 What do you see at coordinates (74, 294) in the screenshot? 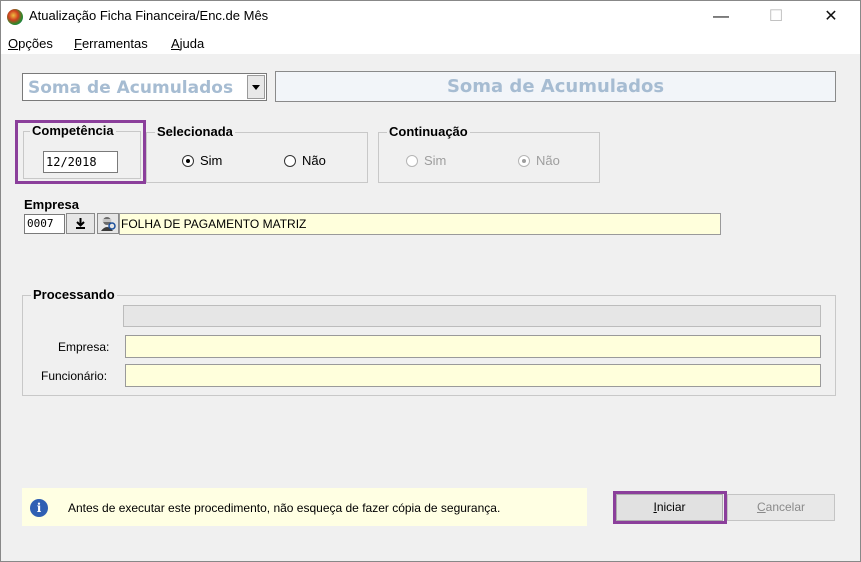
I see `processando-label: Processando` at bounding box center [74, 294].